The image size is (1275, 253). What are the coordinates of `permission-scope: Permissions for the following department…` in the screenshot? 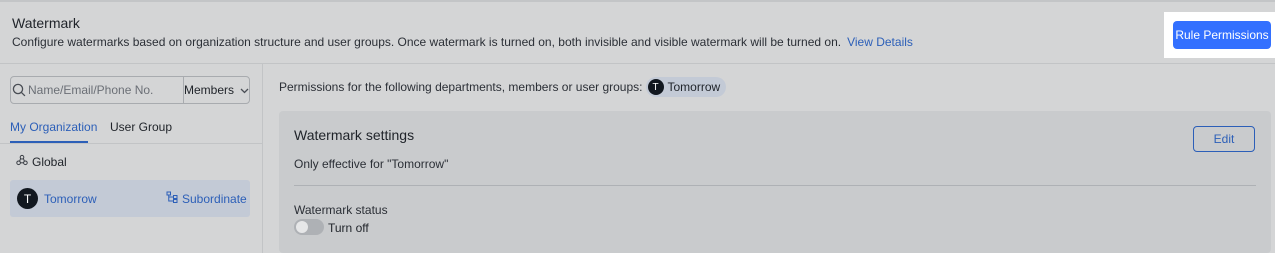 It's located at (503, 87).